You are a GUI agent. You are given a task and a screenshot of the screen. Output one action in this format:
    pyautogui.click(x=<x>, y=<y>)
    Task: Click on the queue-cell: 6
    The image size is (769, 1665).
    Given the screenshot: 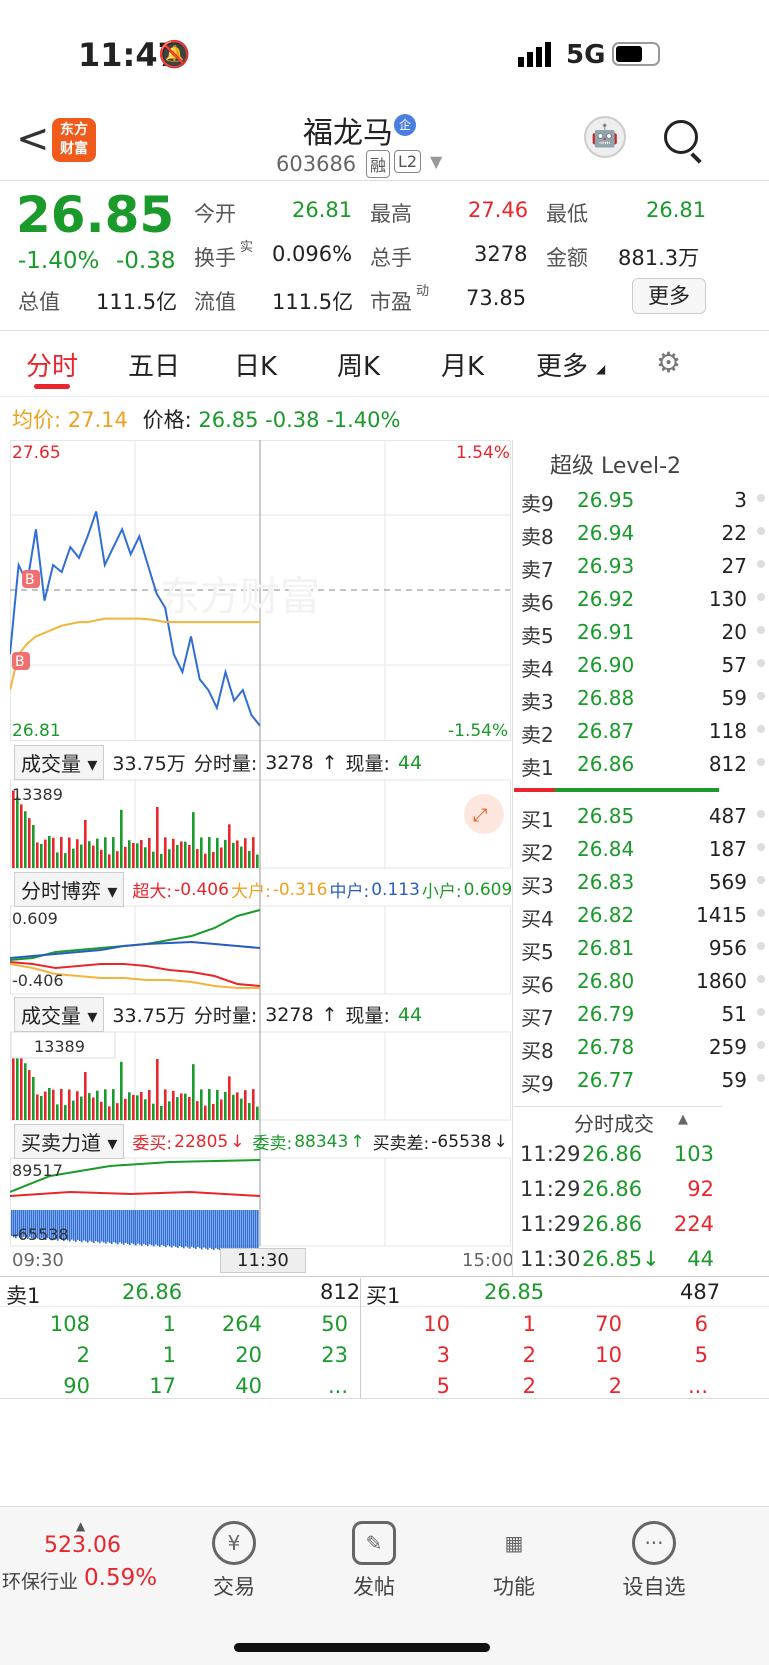 What is the action you would take?
    pyautogui.click(x=701, y=1324)
    